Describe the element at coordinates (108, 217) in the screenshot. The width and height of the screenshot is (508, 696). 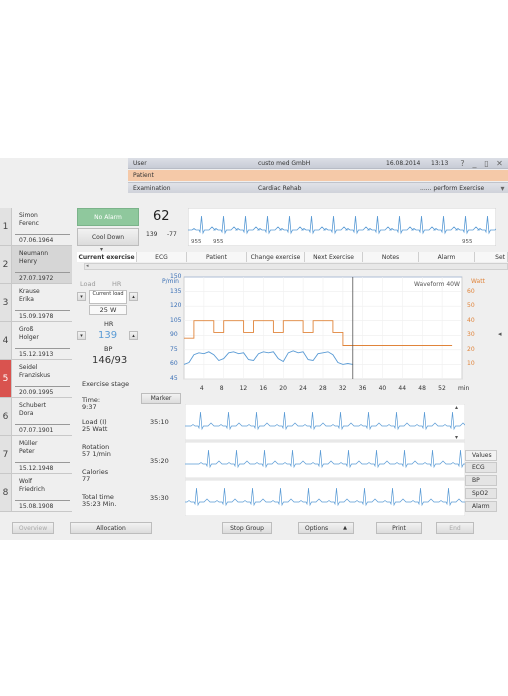
I see `no-alarm-button: No Alarm` at that location.